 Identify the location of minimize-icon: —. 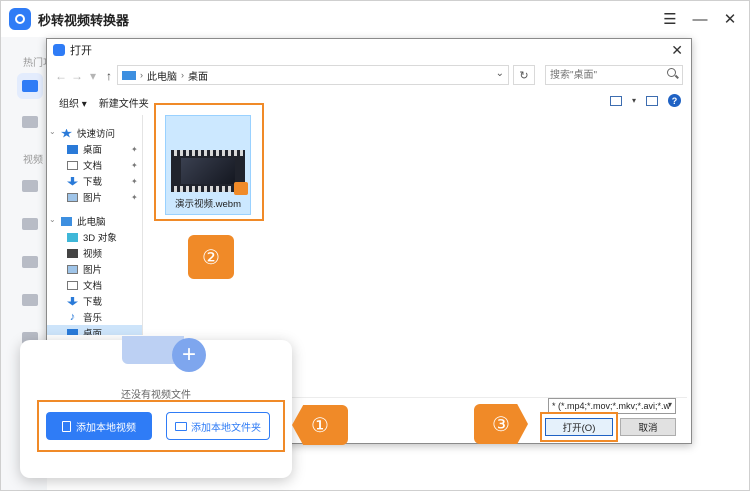
(700, 19).